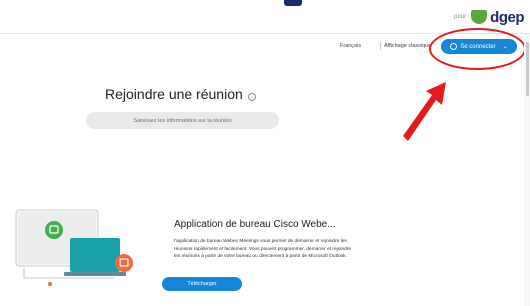 This screenshot has height=306, width=530. Describe the element at coordinates (174, 94) in the screenshot. I see `join-meeting-title: Rejoindre une réunion` at that location.